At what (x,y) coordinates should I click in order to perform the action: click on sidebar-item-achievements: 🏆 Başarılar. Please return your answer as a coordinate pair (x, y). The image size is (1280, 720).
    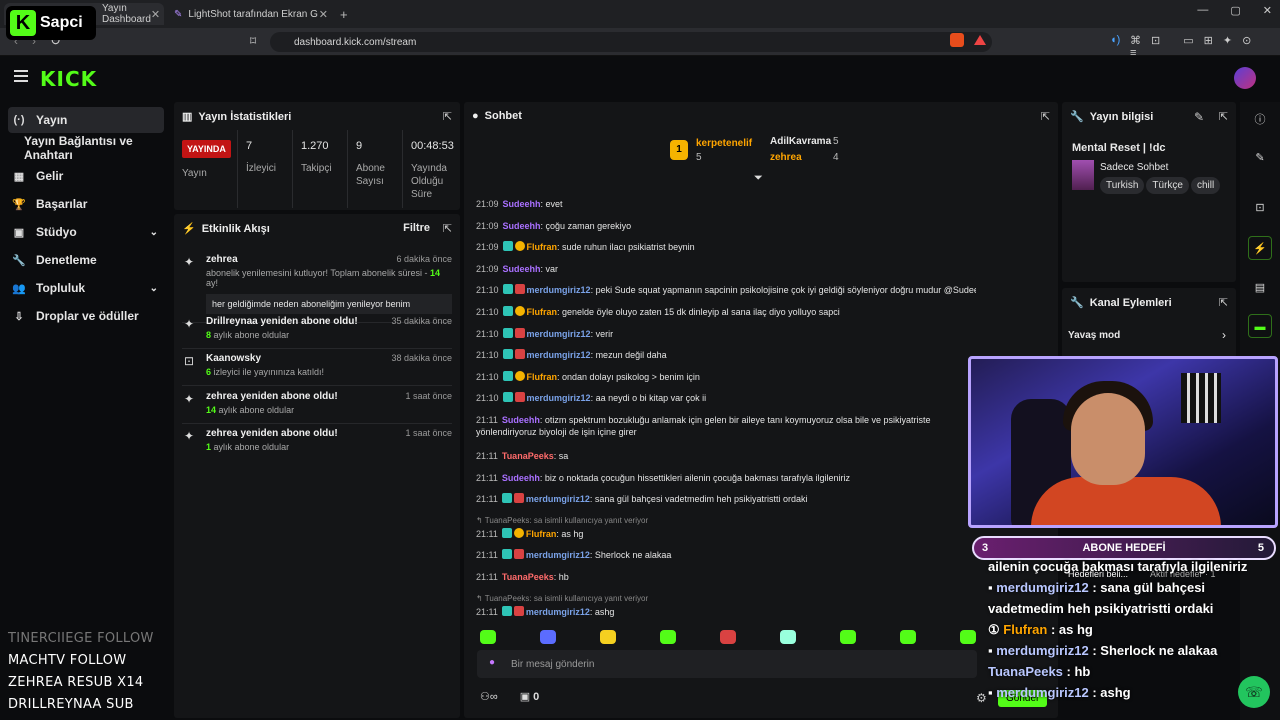
    Looking at the image, I should click on (86, 204).